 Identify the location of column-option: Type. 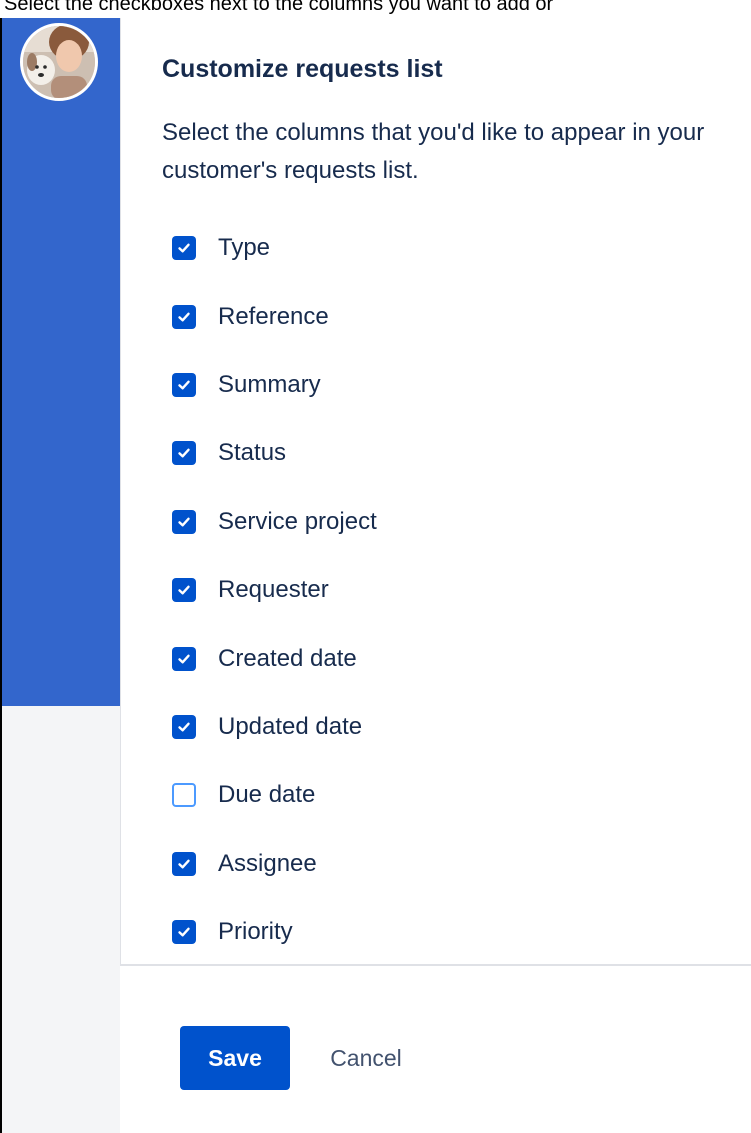
(274, 248).